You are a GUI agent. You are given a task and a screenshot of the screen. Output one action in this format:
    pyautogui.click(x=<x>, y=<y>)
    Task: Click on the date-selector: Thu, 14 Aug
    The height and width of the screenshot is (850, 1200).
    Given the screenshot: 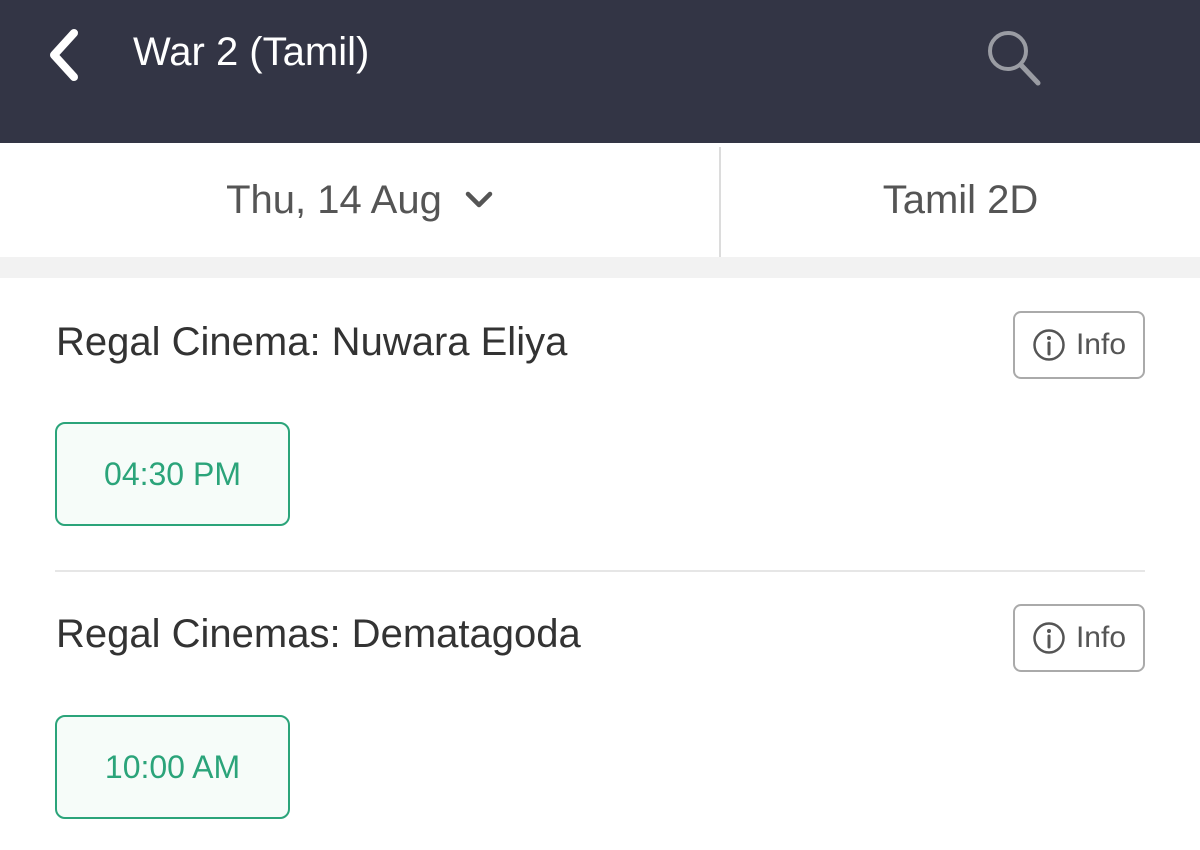 What is the action you would take?
    pyautogui.click(x=360, y=200)
    